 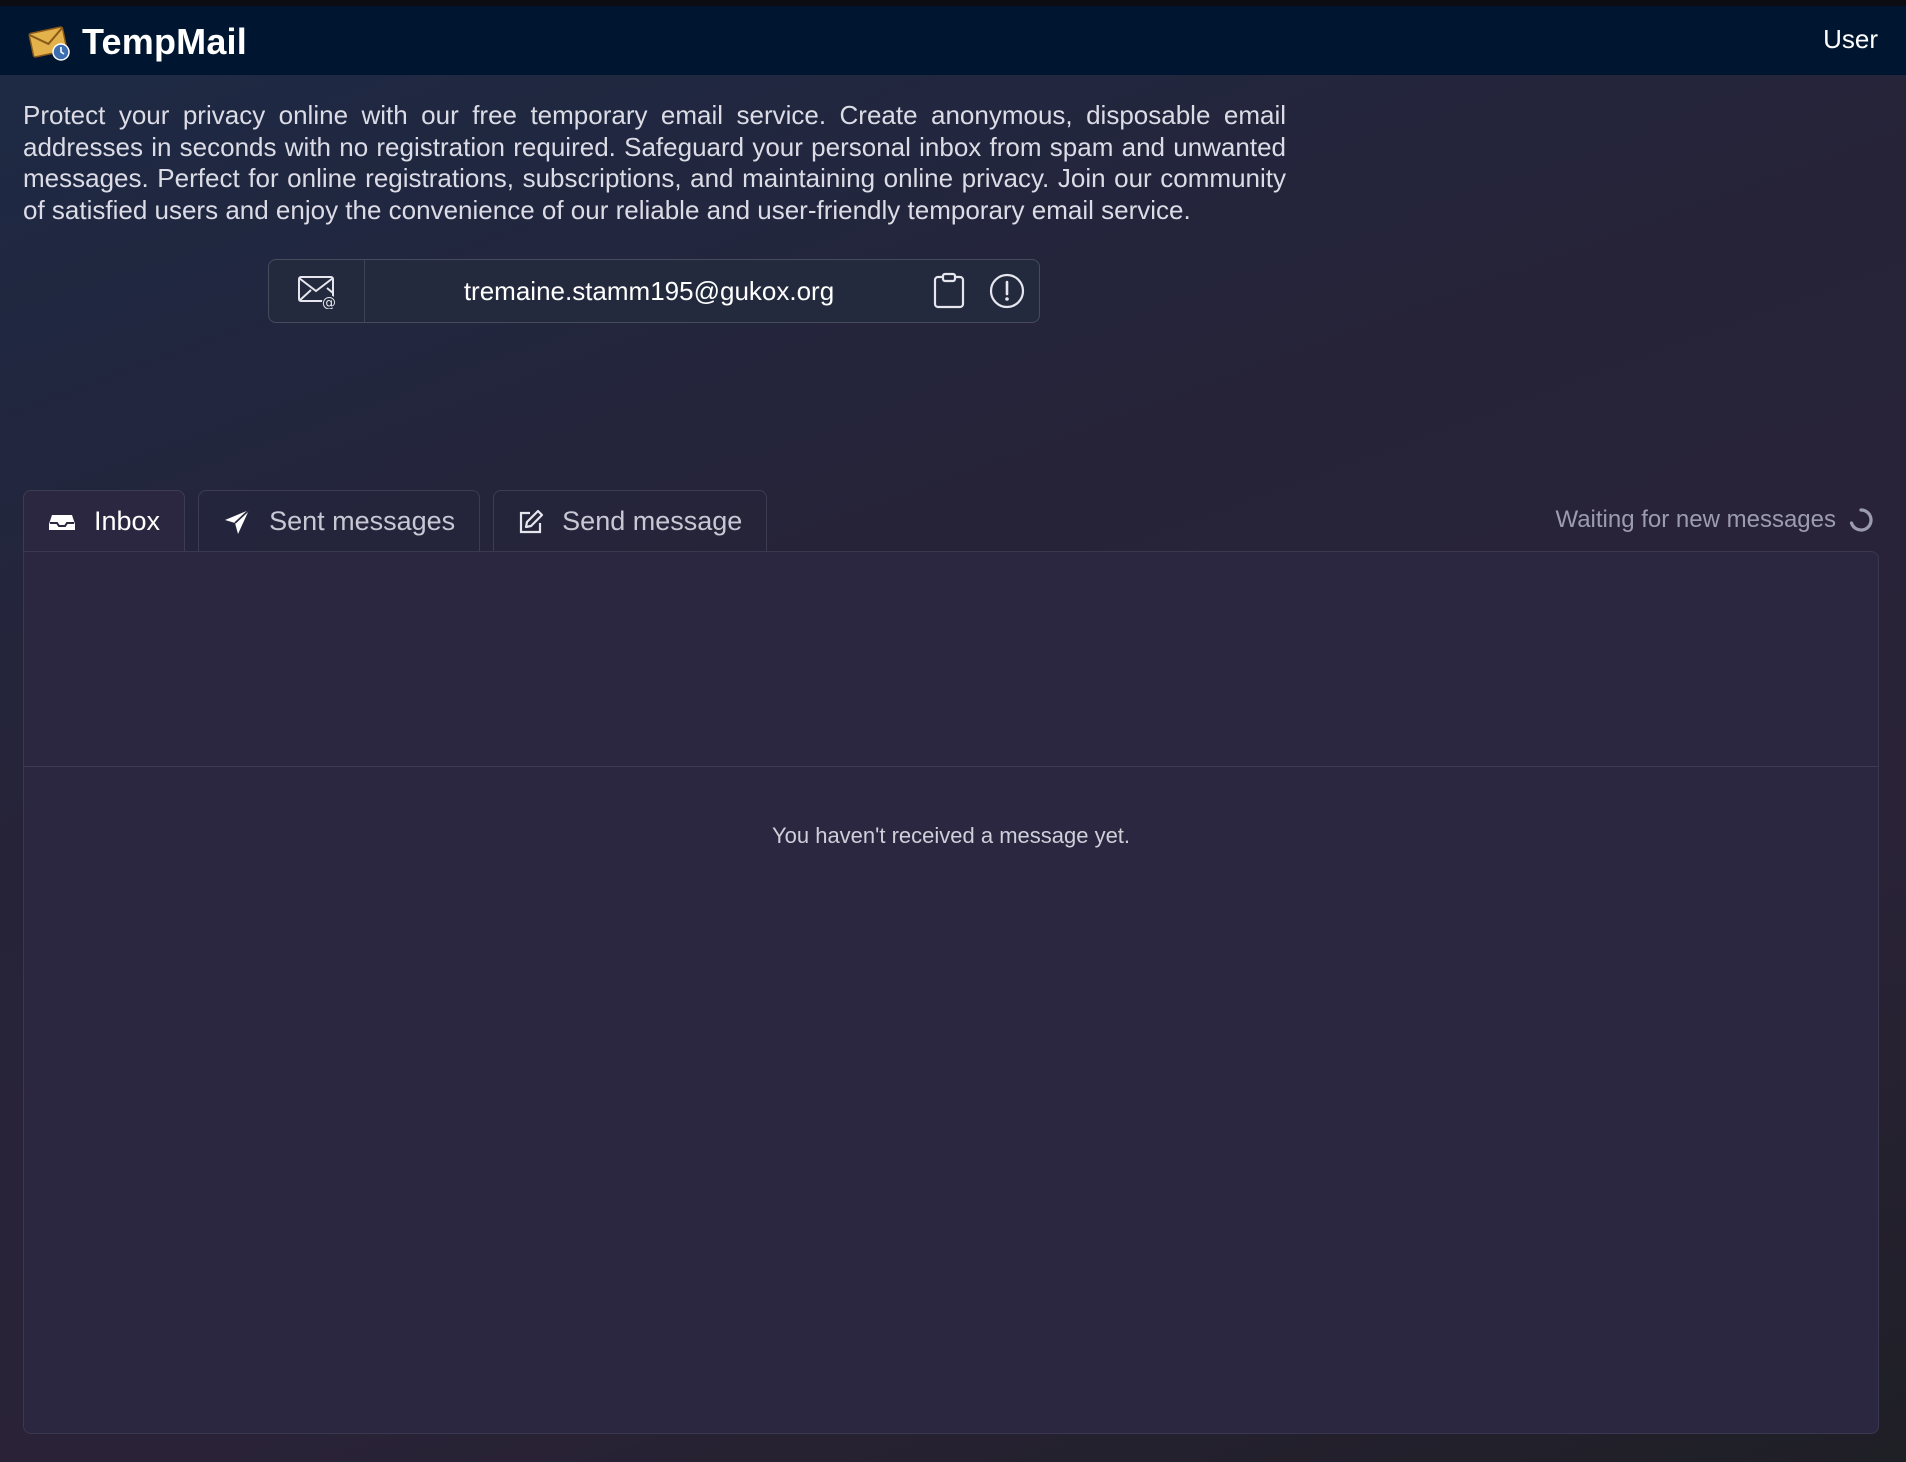 I want to click on brand-link: TempMail, so click(x=137, y=42).